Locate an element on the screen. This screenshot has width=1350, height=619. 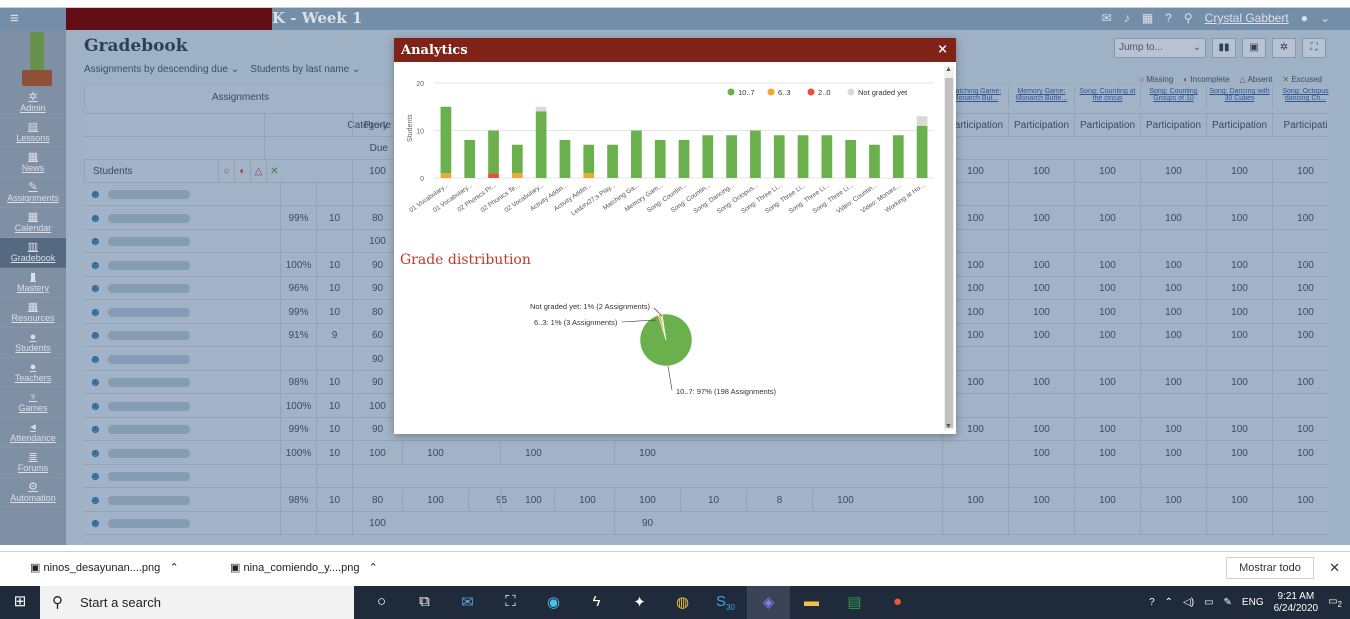
file-explorer-icon: ▬ is located at coordinates (811, 602).